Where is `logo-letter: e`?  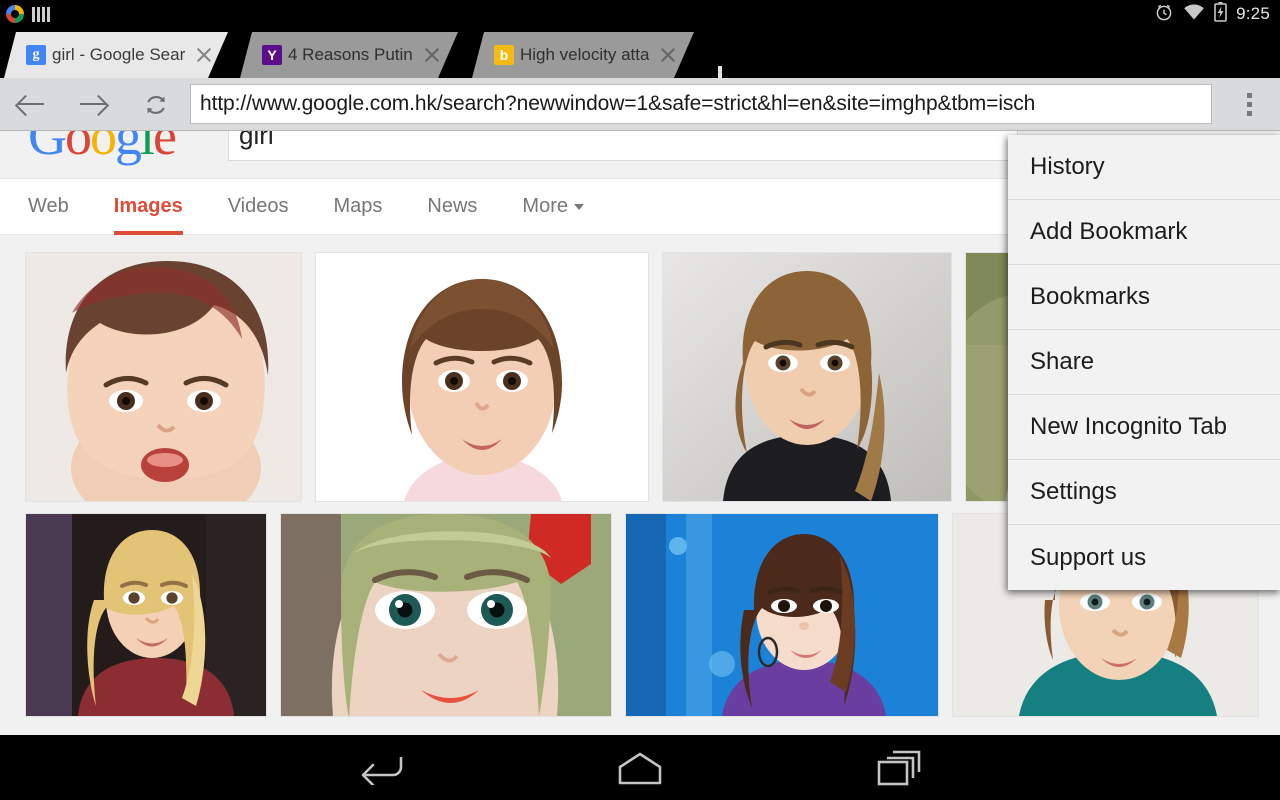 logo-letter: e is located at coordinates (165, 148).